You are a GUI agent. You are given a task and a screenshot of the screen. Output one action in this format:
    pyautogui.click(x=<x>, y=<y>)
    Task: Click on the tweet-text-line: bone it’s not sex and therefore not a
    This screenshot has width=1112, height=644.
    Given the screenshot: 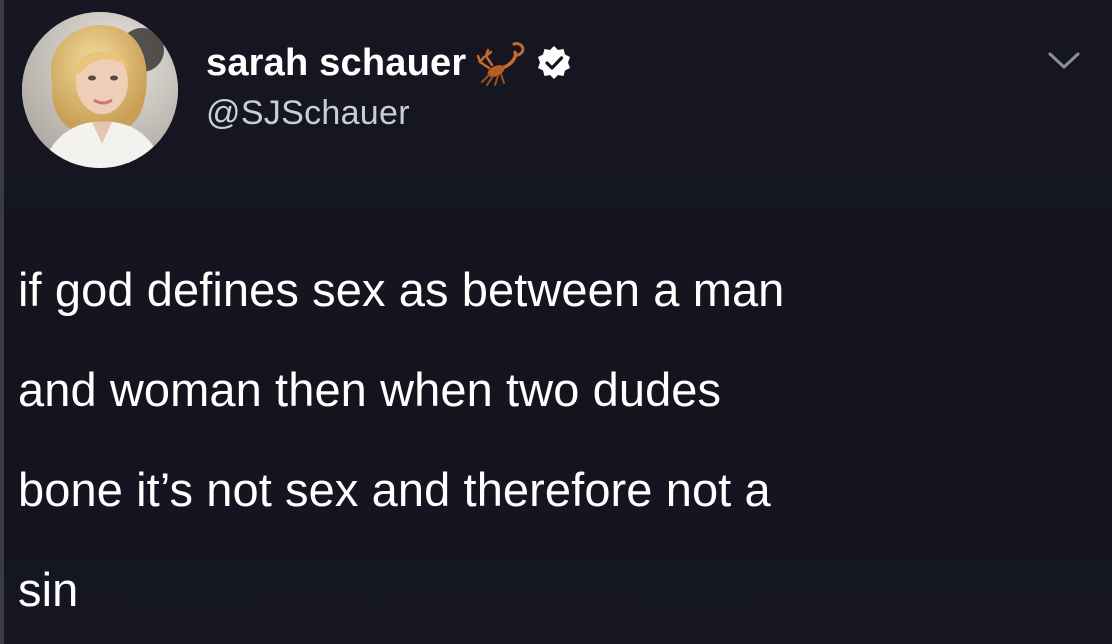 What is the action you would take?
    pyautogui.click(x=394, y=489)
    